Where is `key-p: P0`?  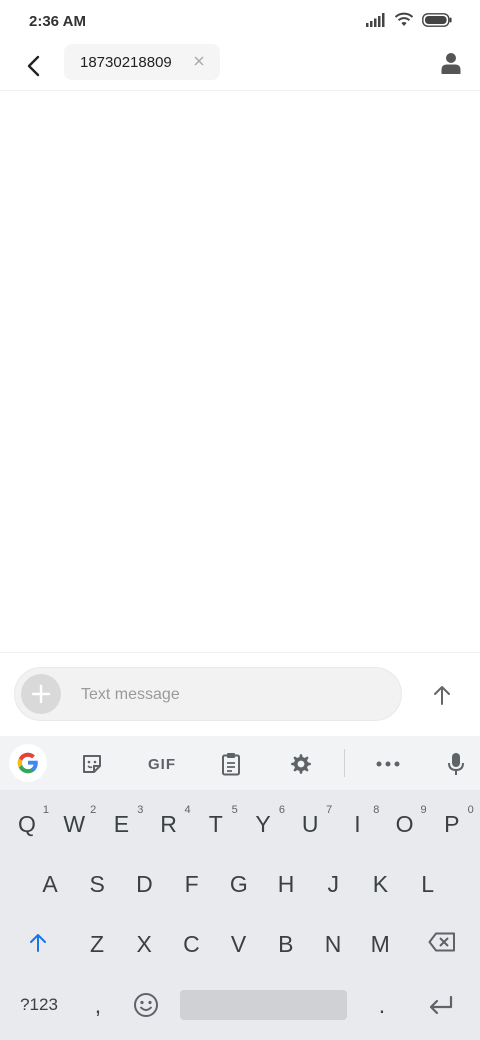
key-p: P0 is located at coordinates (452, 824).